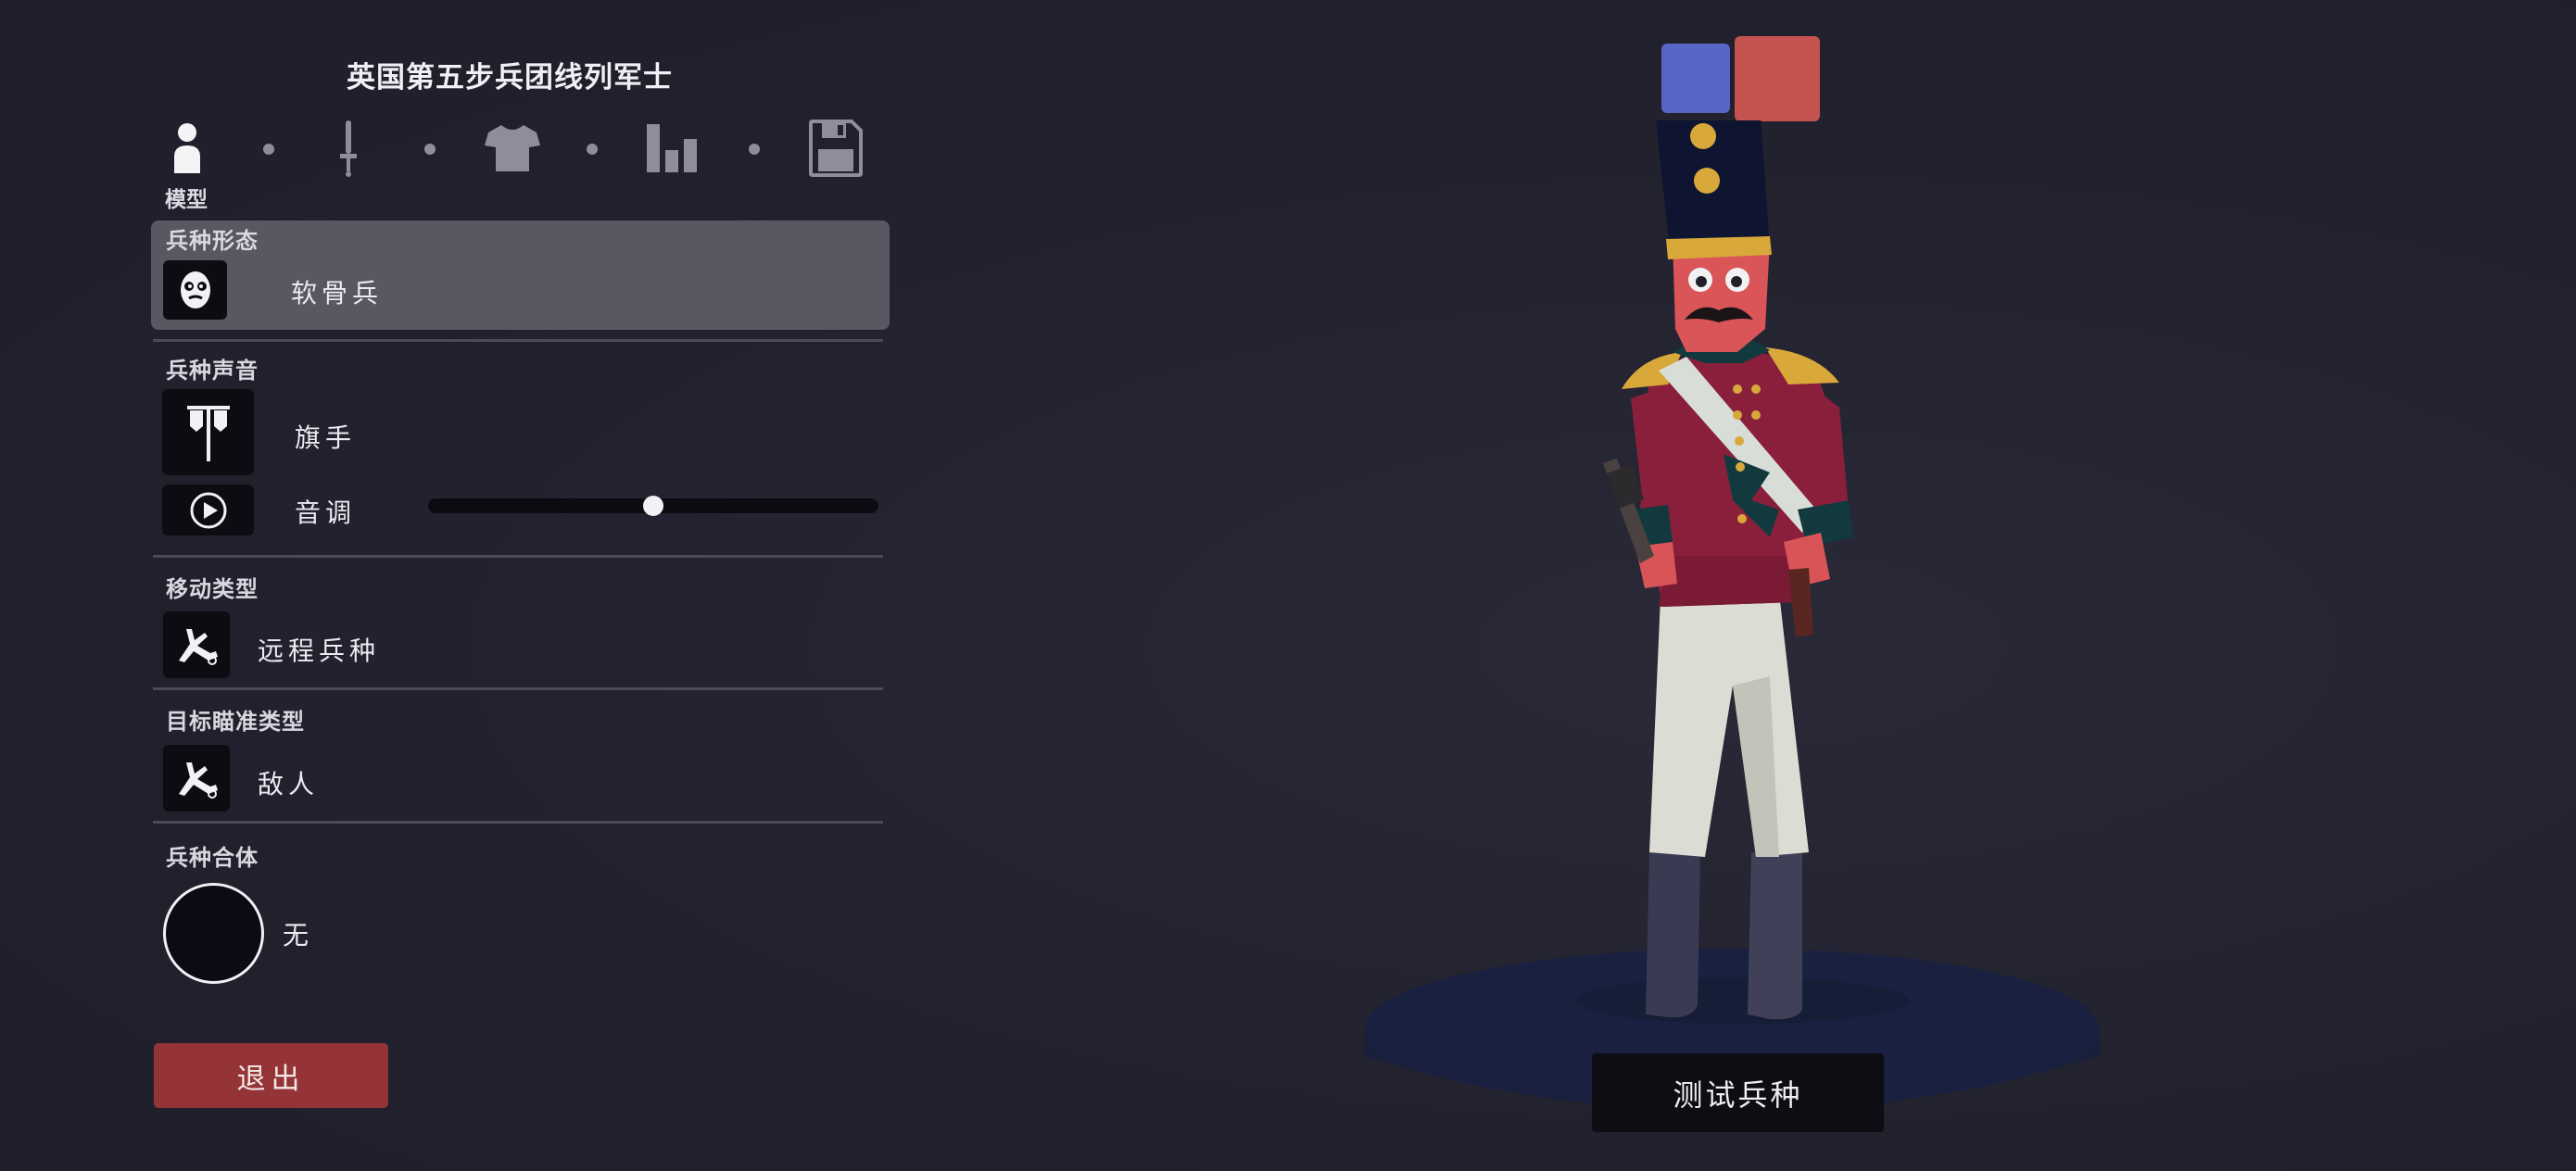 The width and height of the screenshot is (2576, 1171). I want to click on stats-icon, so click(672, 148).